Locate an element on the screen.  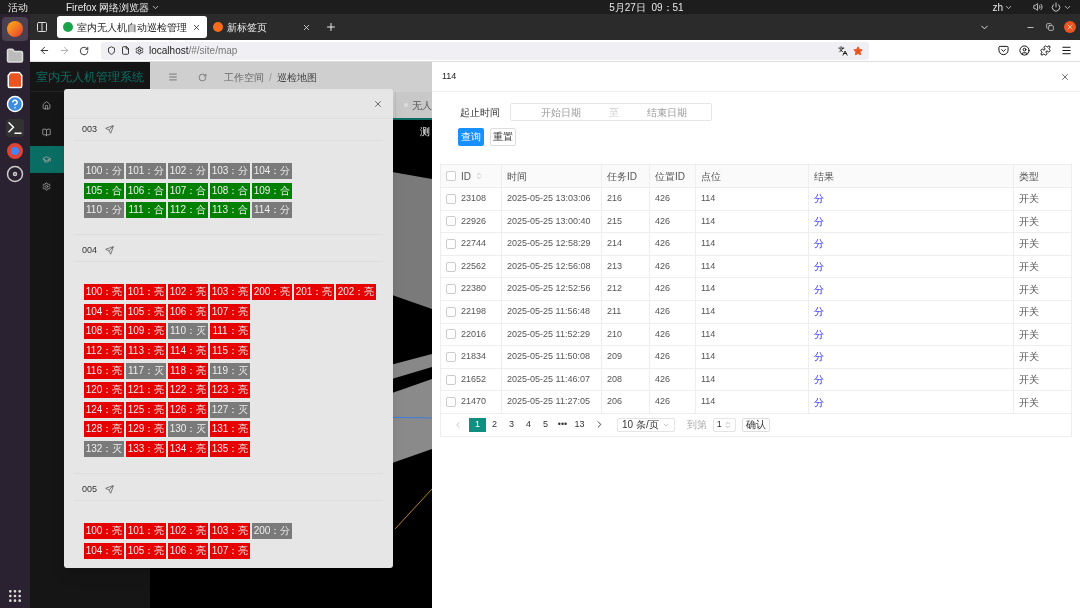
table-cell-text: 2025-05-25 12:56:08 is located at coordinates (549, 266).